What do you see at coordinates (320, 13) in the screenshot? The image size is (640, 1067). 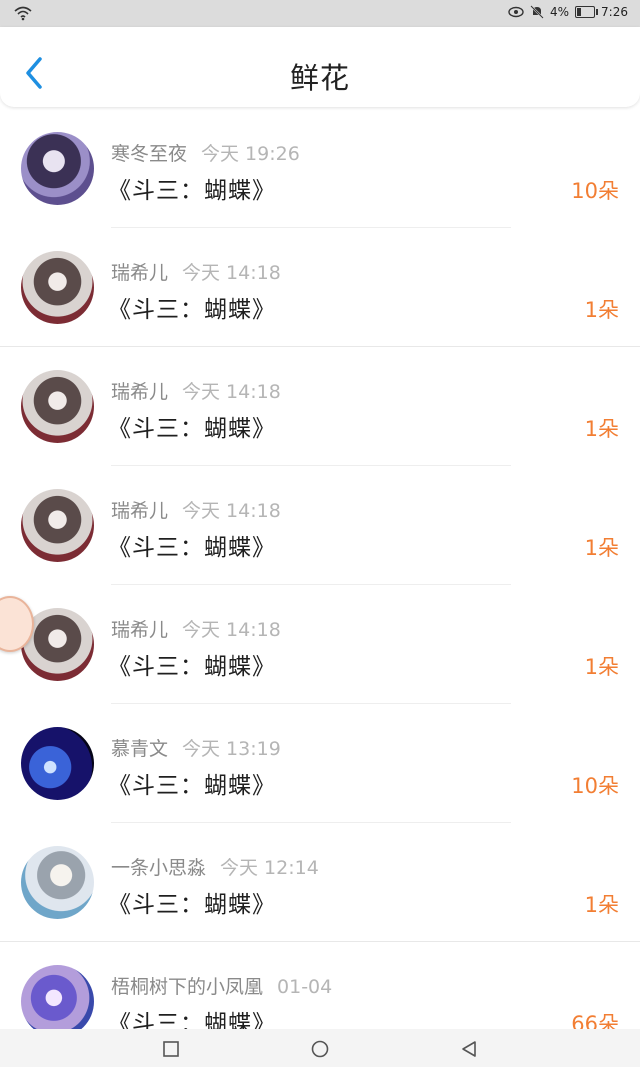 I see `status-bar: 4% 7:26` at bounding box center [320, 13].